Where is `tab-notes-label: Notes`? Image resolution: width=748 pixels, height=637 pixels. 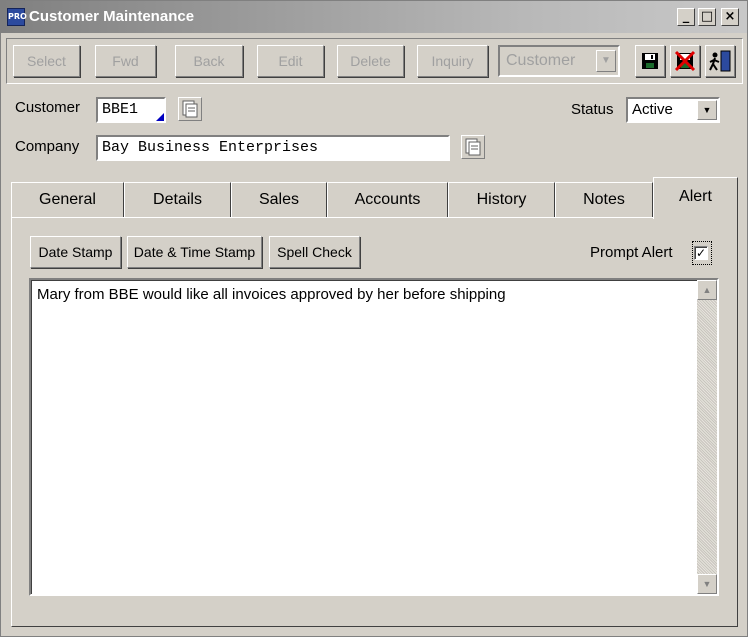
tab-notes-label: Notes is located at coordinates (604, 199).